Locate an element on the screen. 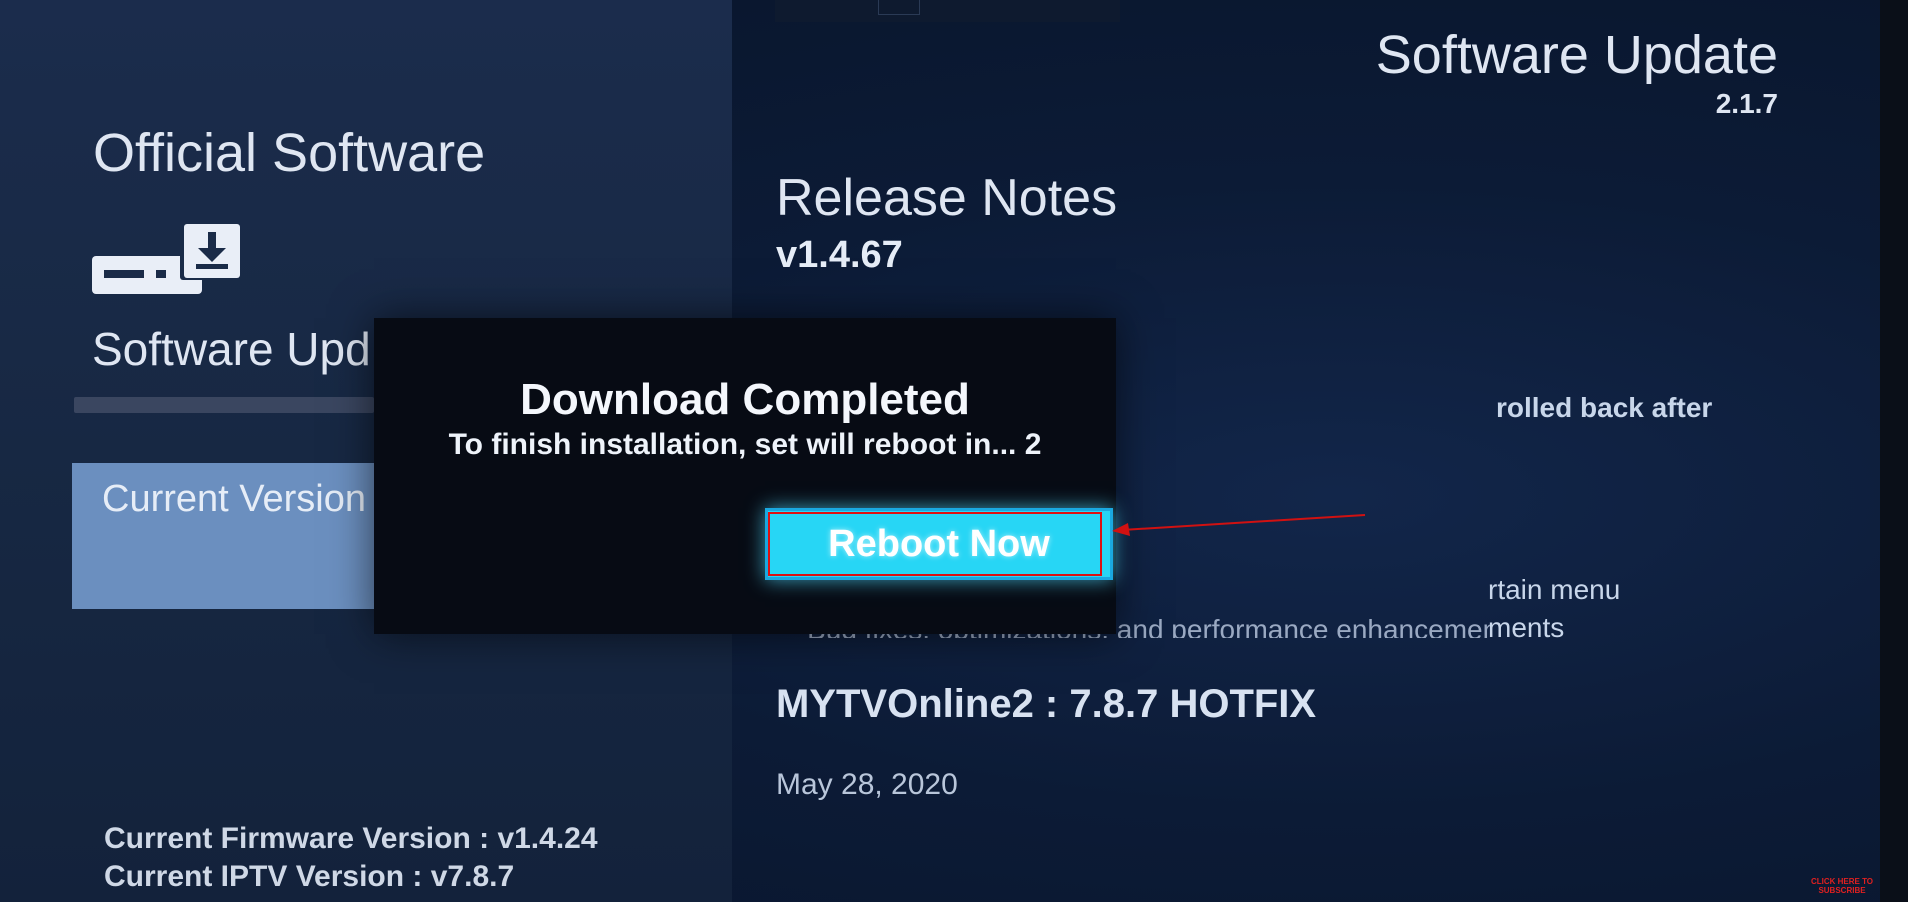  release-notes-version: v1.4.67 is located at coordinates (839, 255).